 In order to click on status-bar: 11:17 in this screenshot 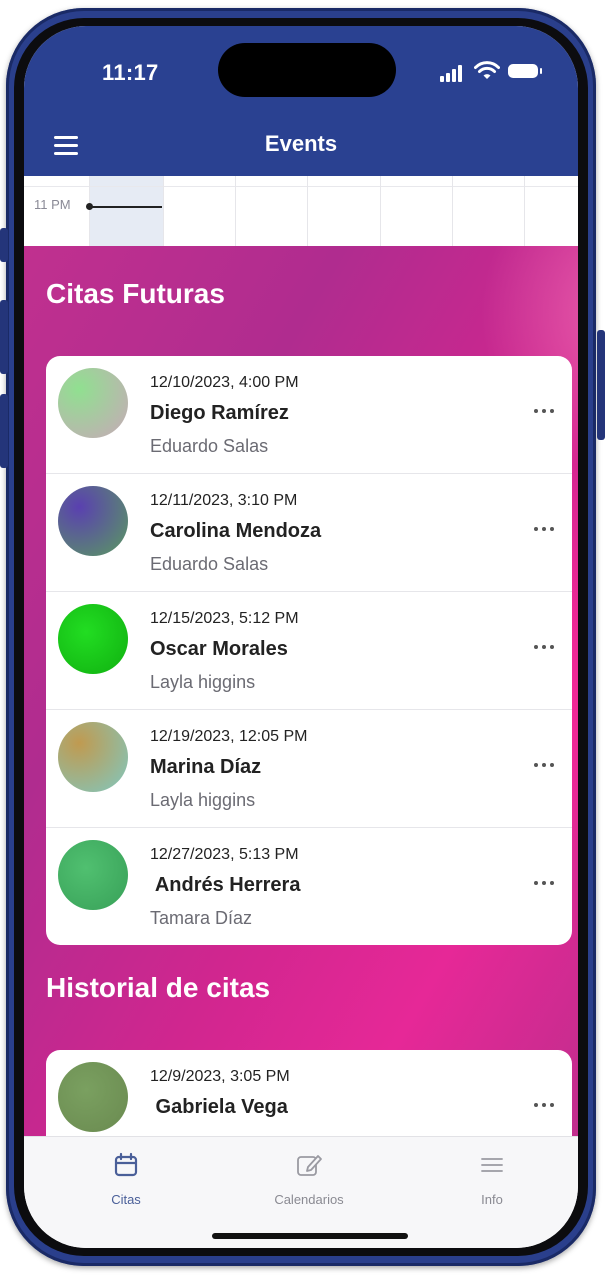, I will do `click(301, 72)`.